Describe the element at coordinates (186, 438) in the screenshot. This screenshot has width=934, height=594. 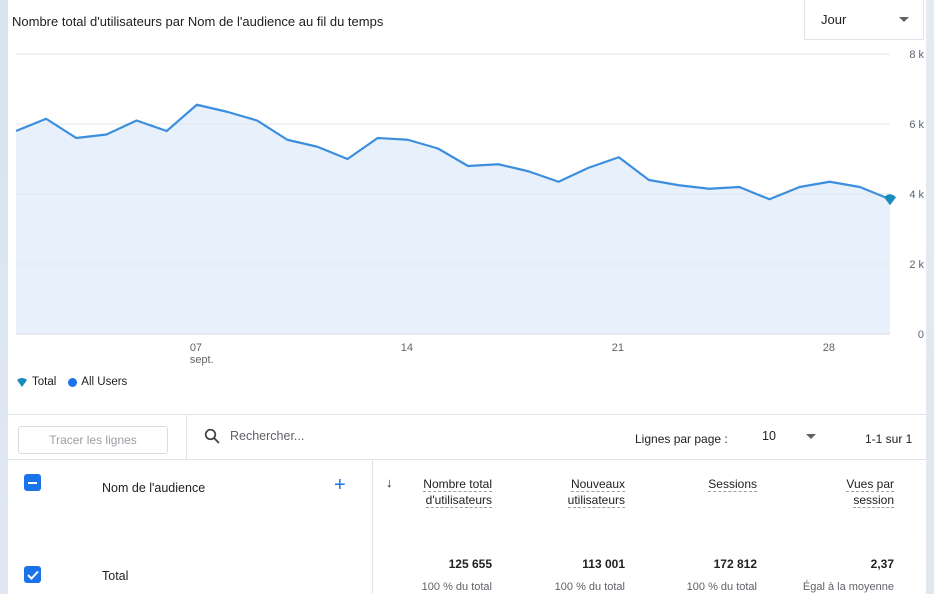
I see `toolbar-divider` at that location.